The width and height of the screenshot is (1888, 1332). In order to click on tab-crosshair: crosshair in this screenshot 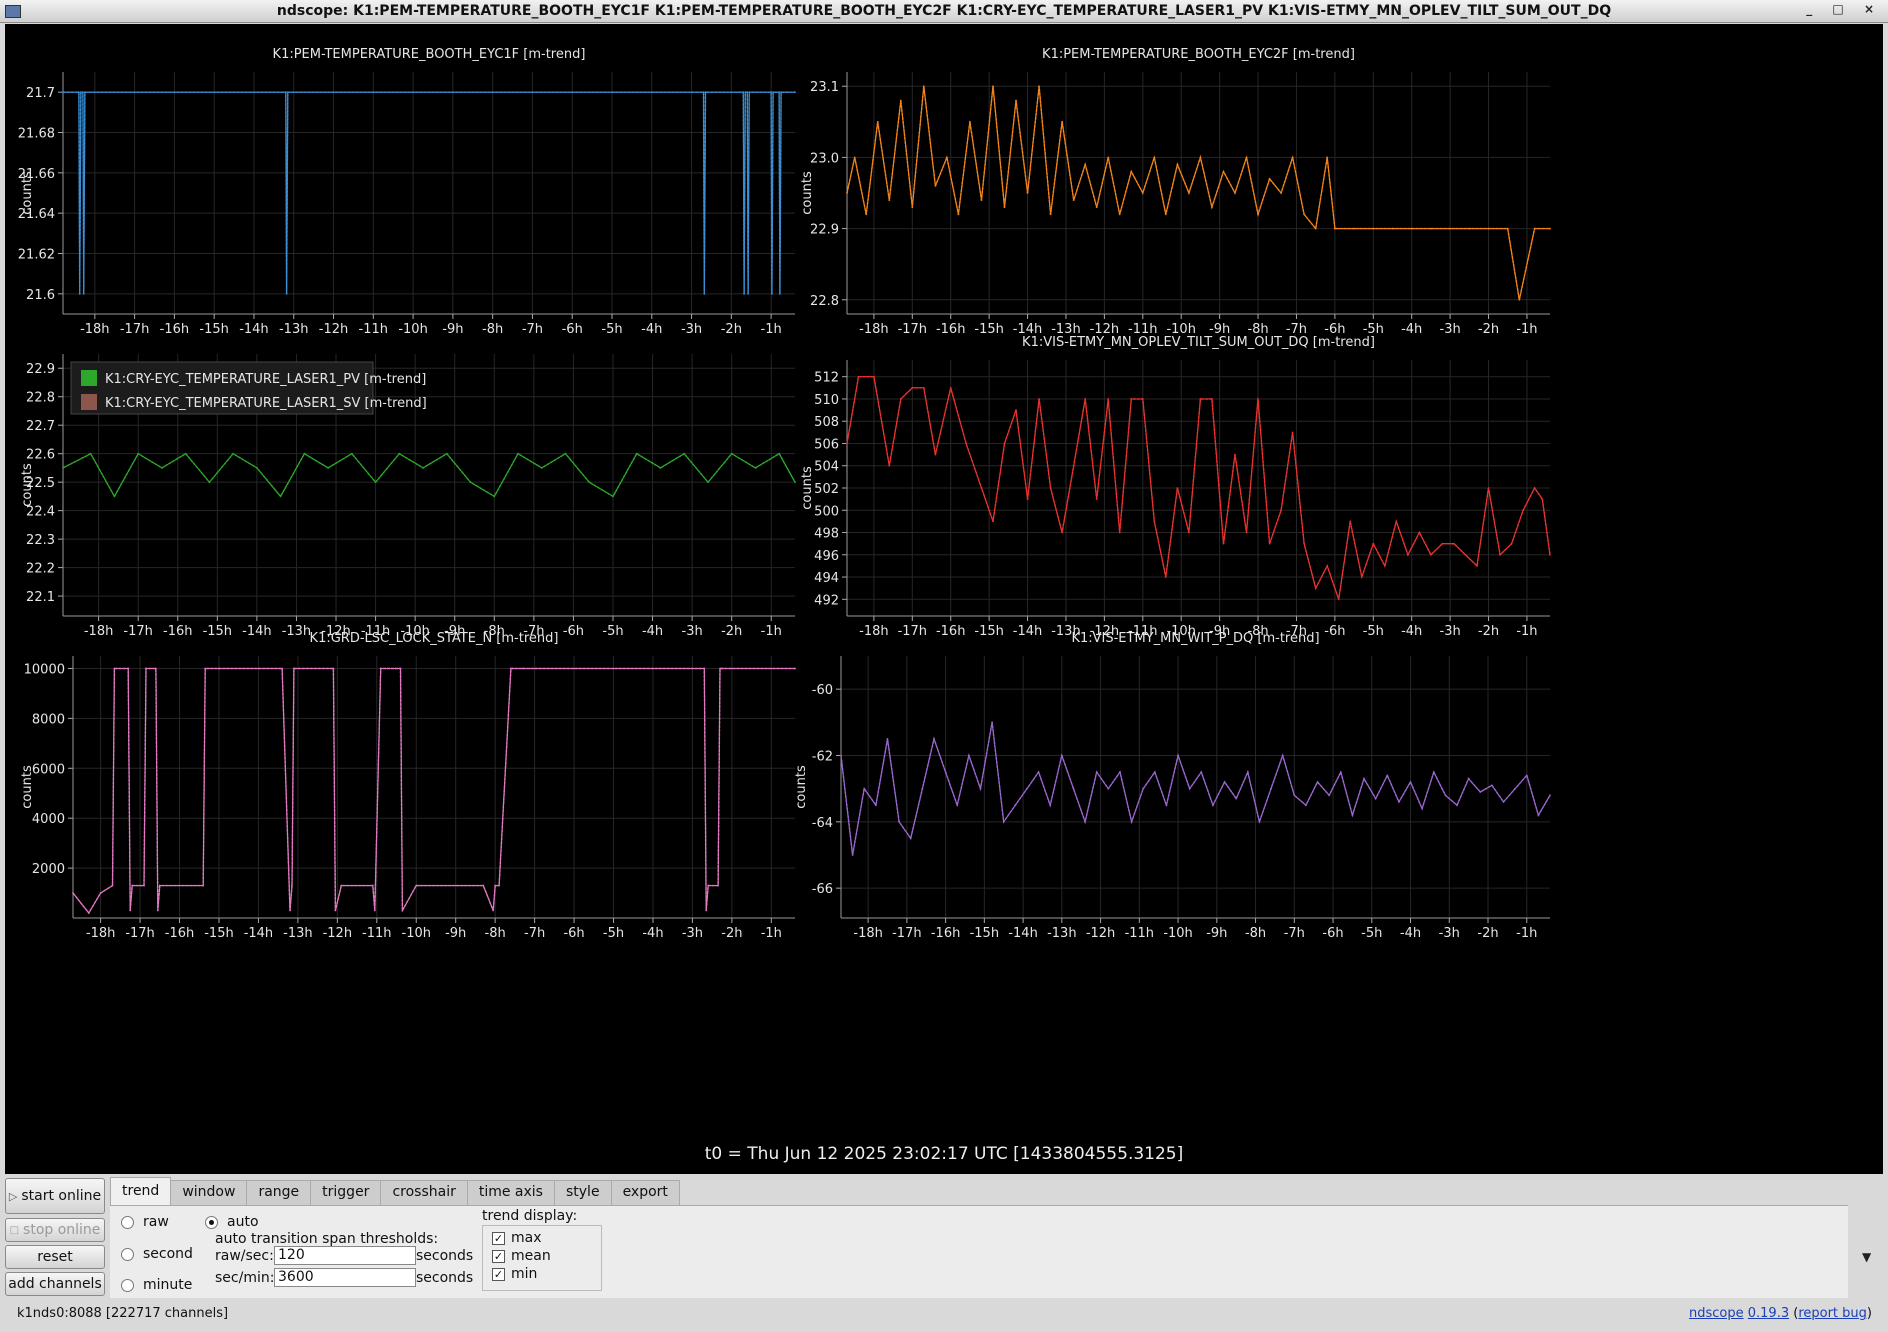, I will do `click(424, 1193)`.